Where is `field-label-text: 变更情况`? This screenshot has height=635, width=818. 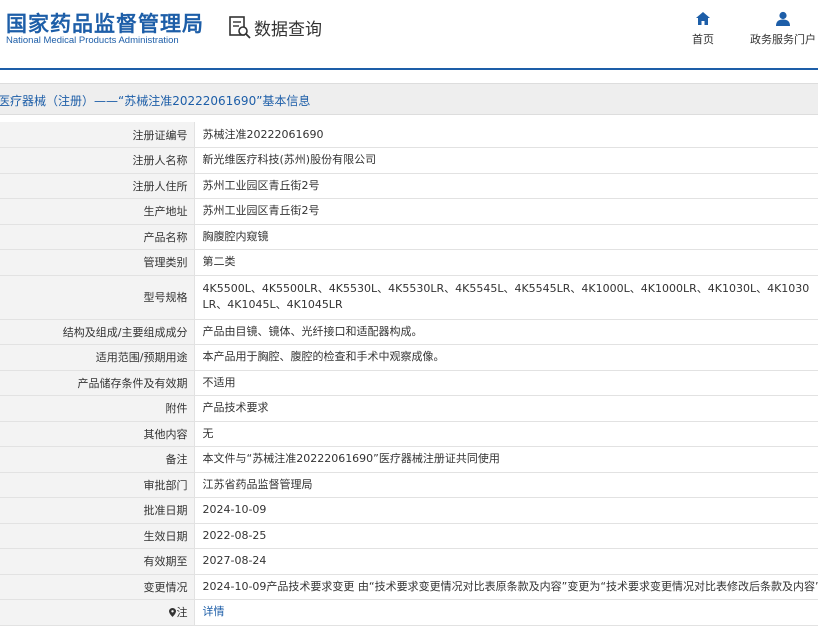 field-label-text: 变更情况 is located at coordinates (165, 587).